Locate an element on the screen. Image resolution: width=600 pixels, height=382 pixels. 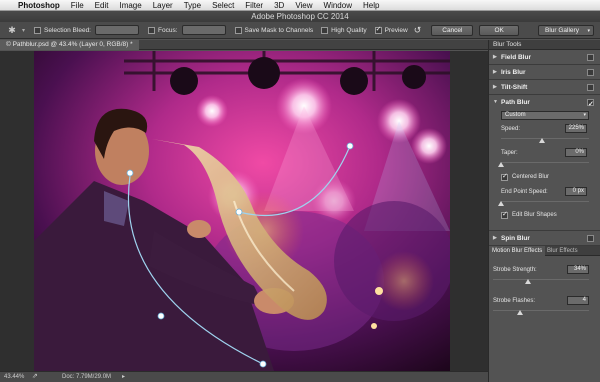
centered-blur-label: Centered Blur is located at coordinates (531, 177).